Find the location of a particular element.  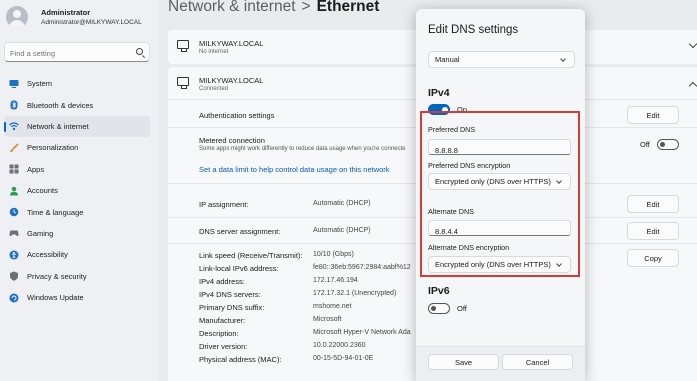

controller-icon is located at coordinates (14, 233).